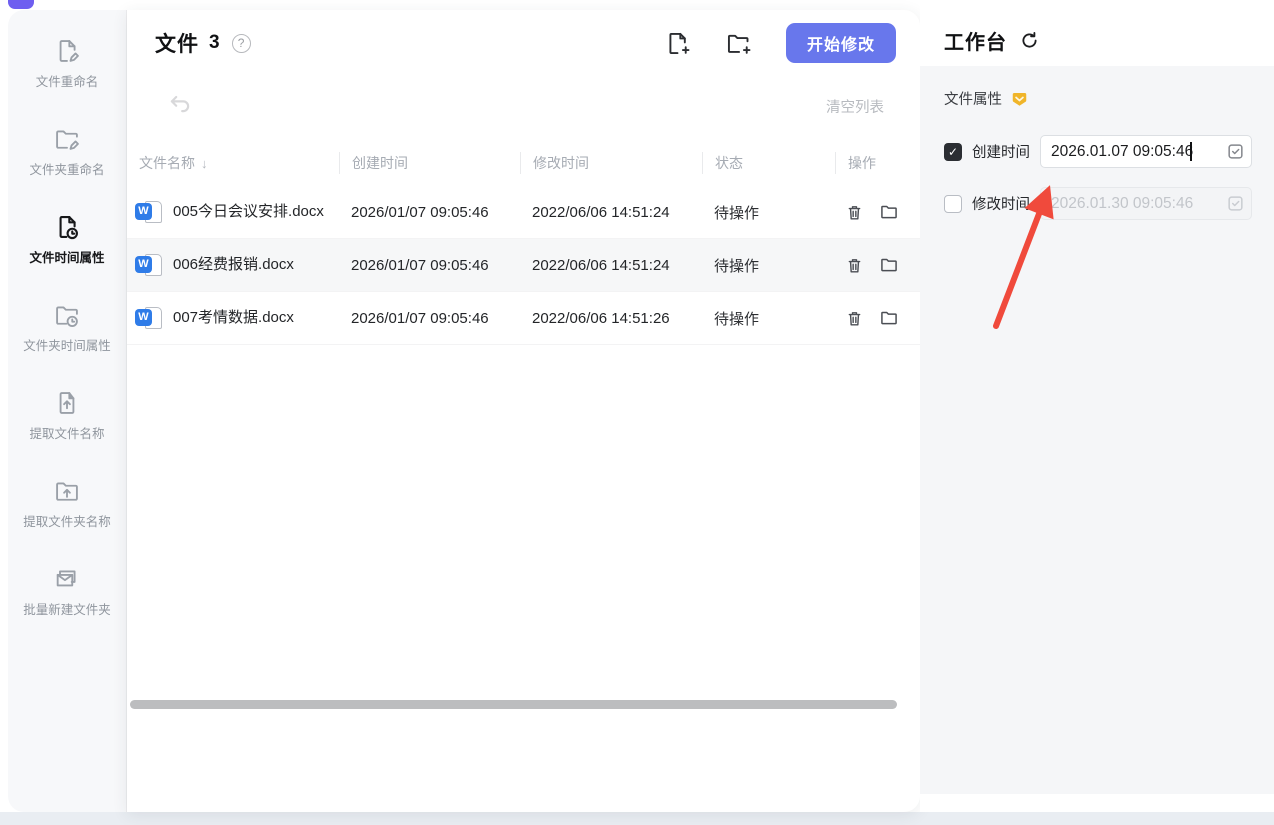  What do you see at coordinates (233, 163) in the screenshot?
I see `column-header-name: 文件名称 ↓` at bounding box center [233, 163].